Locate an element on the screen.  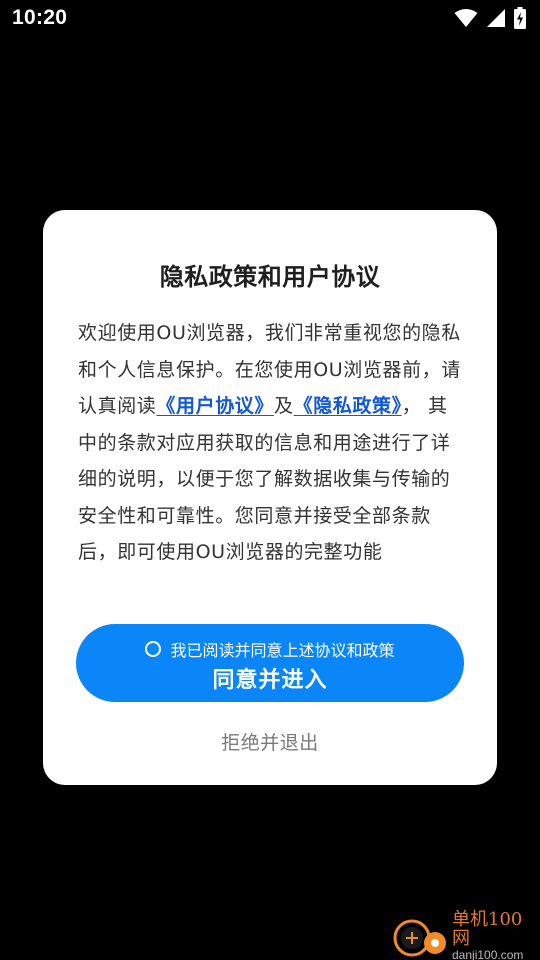
consent-text: 我已阅读并同意上述协议和政策 is located at coordinates (282, 650).